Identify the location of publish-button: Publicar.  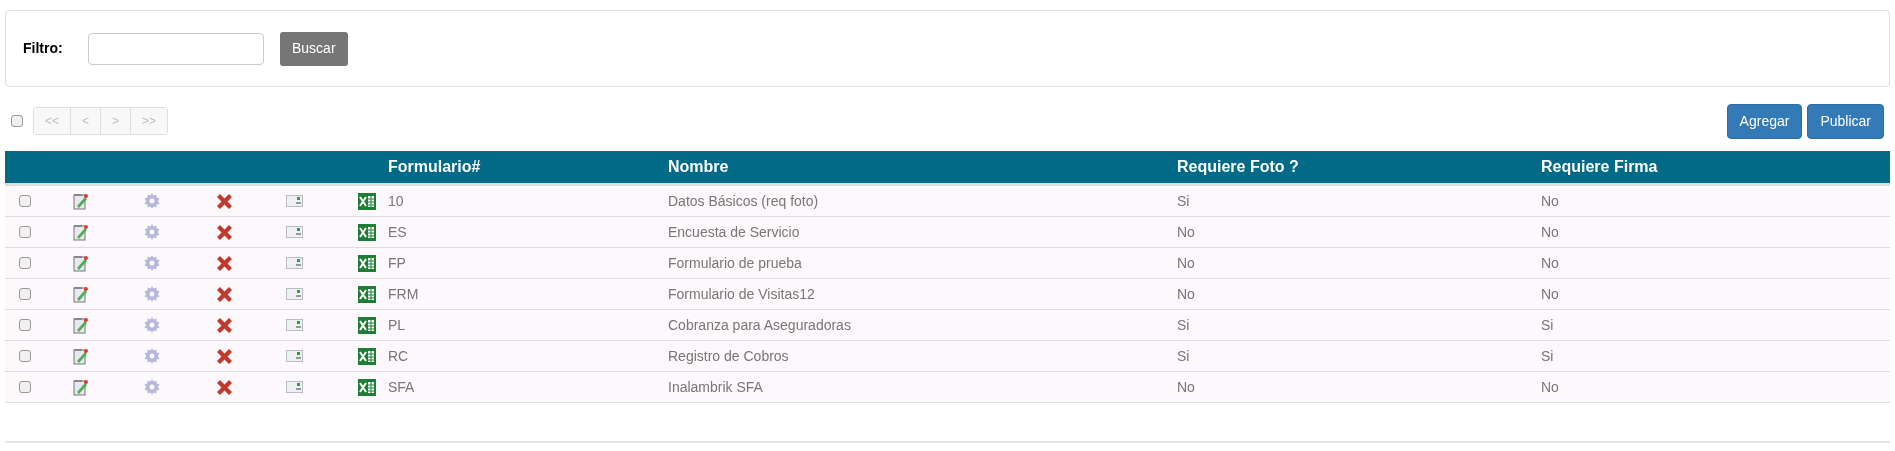
(1845, 121).